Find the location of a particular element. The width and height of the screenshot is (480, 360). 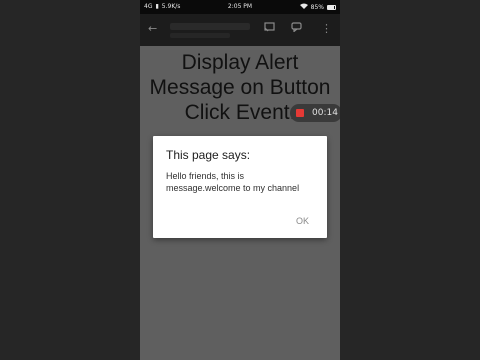

battery-icon is located at coordinates (331, 7).